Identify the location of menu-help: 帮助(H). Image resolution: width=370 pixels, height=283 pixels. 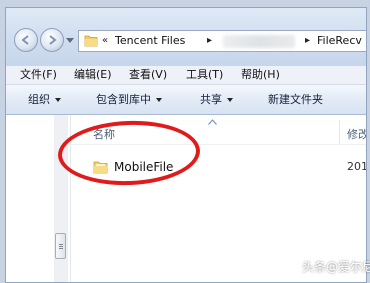
(260, 75).